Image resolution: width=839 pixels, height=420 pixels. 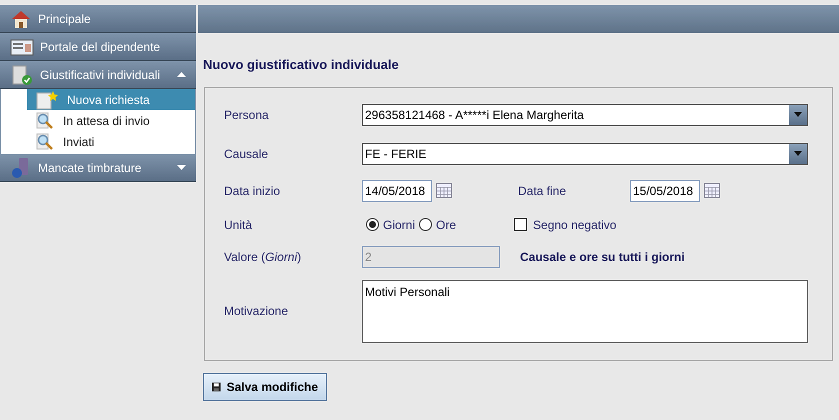 I want to click on field-label: Data fine, so click(x=543, y=191).